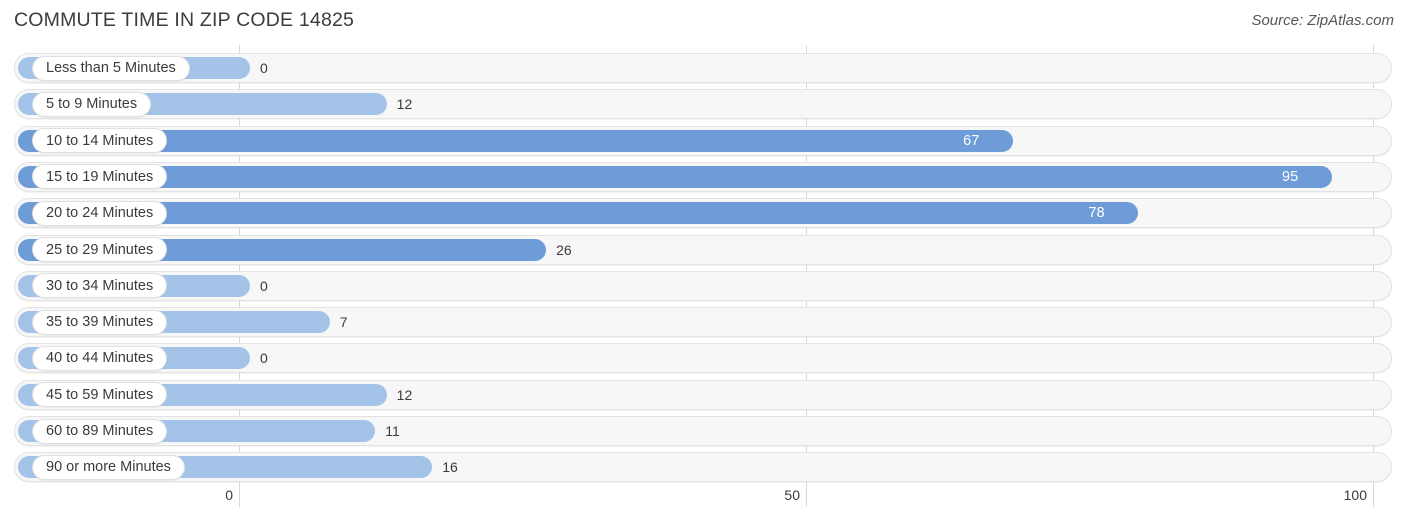 Image resolution: width=1406 pixels, height=523 pixels. I want to click on bar-category-label: 35 to 39 Minutes, so click(100, 322).